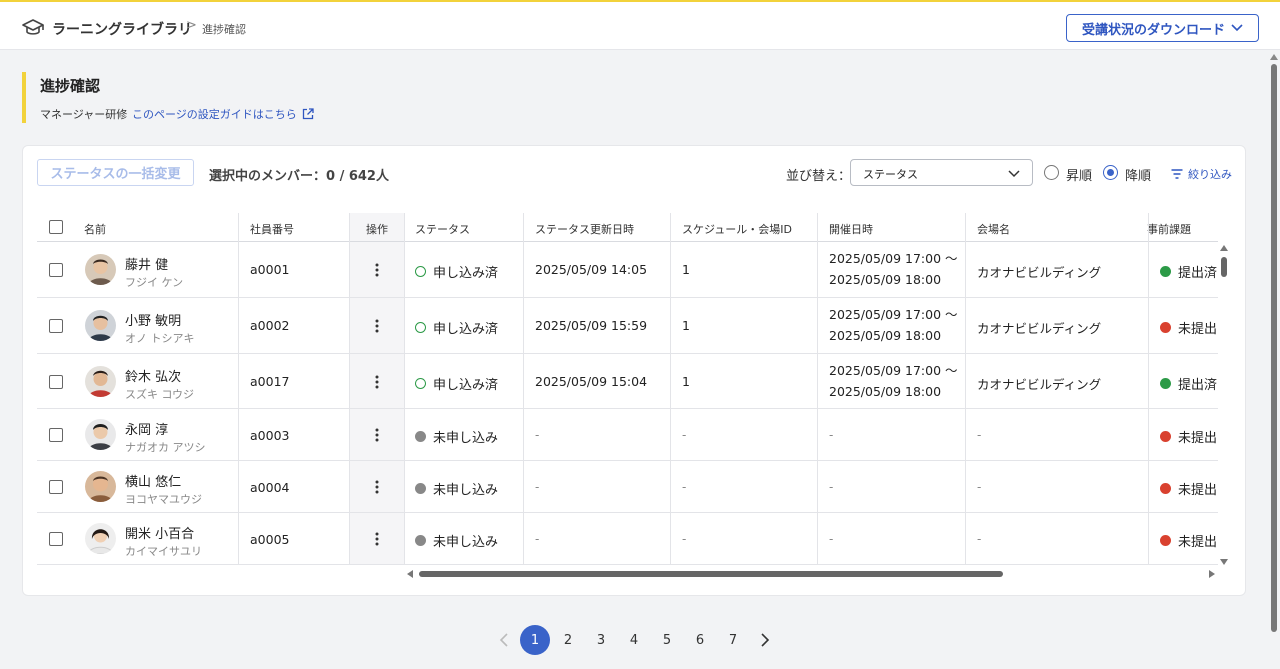 This screenshot has width=1280, height=669. I want to click on member-name: 小野 敏明, so click(153, 319).